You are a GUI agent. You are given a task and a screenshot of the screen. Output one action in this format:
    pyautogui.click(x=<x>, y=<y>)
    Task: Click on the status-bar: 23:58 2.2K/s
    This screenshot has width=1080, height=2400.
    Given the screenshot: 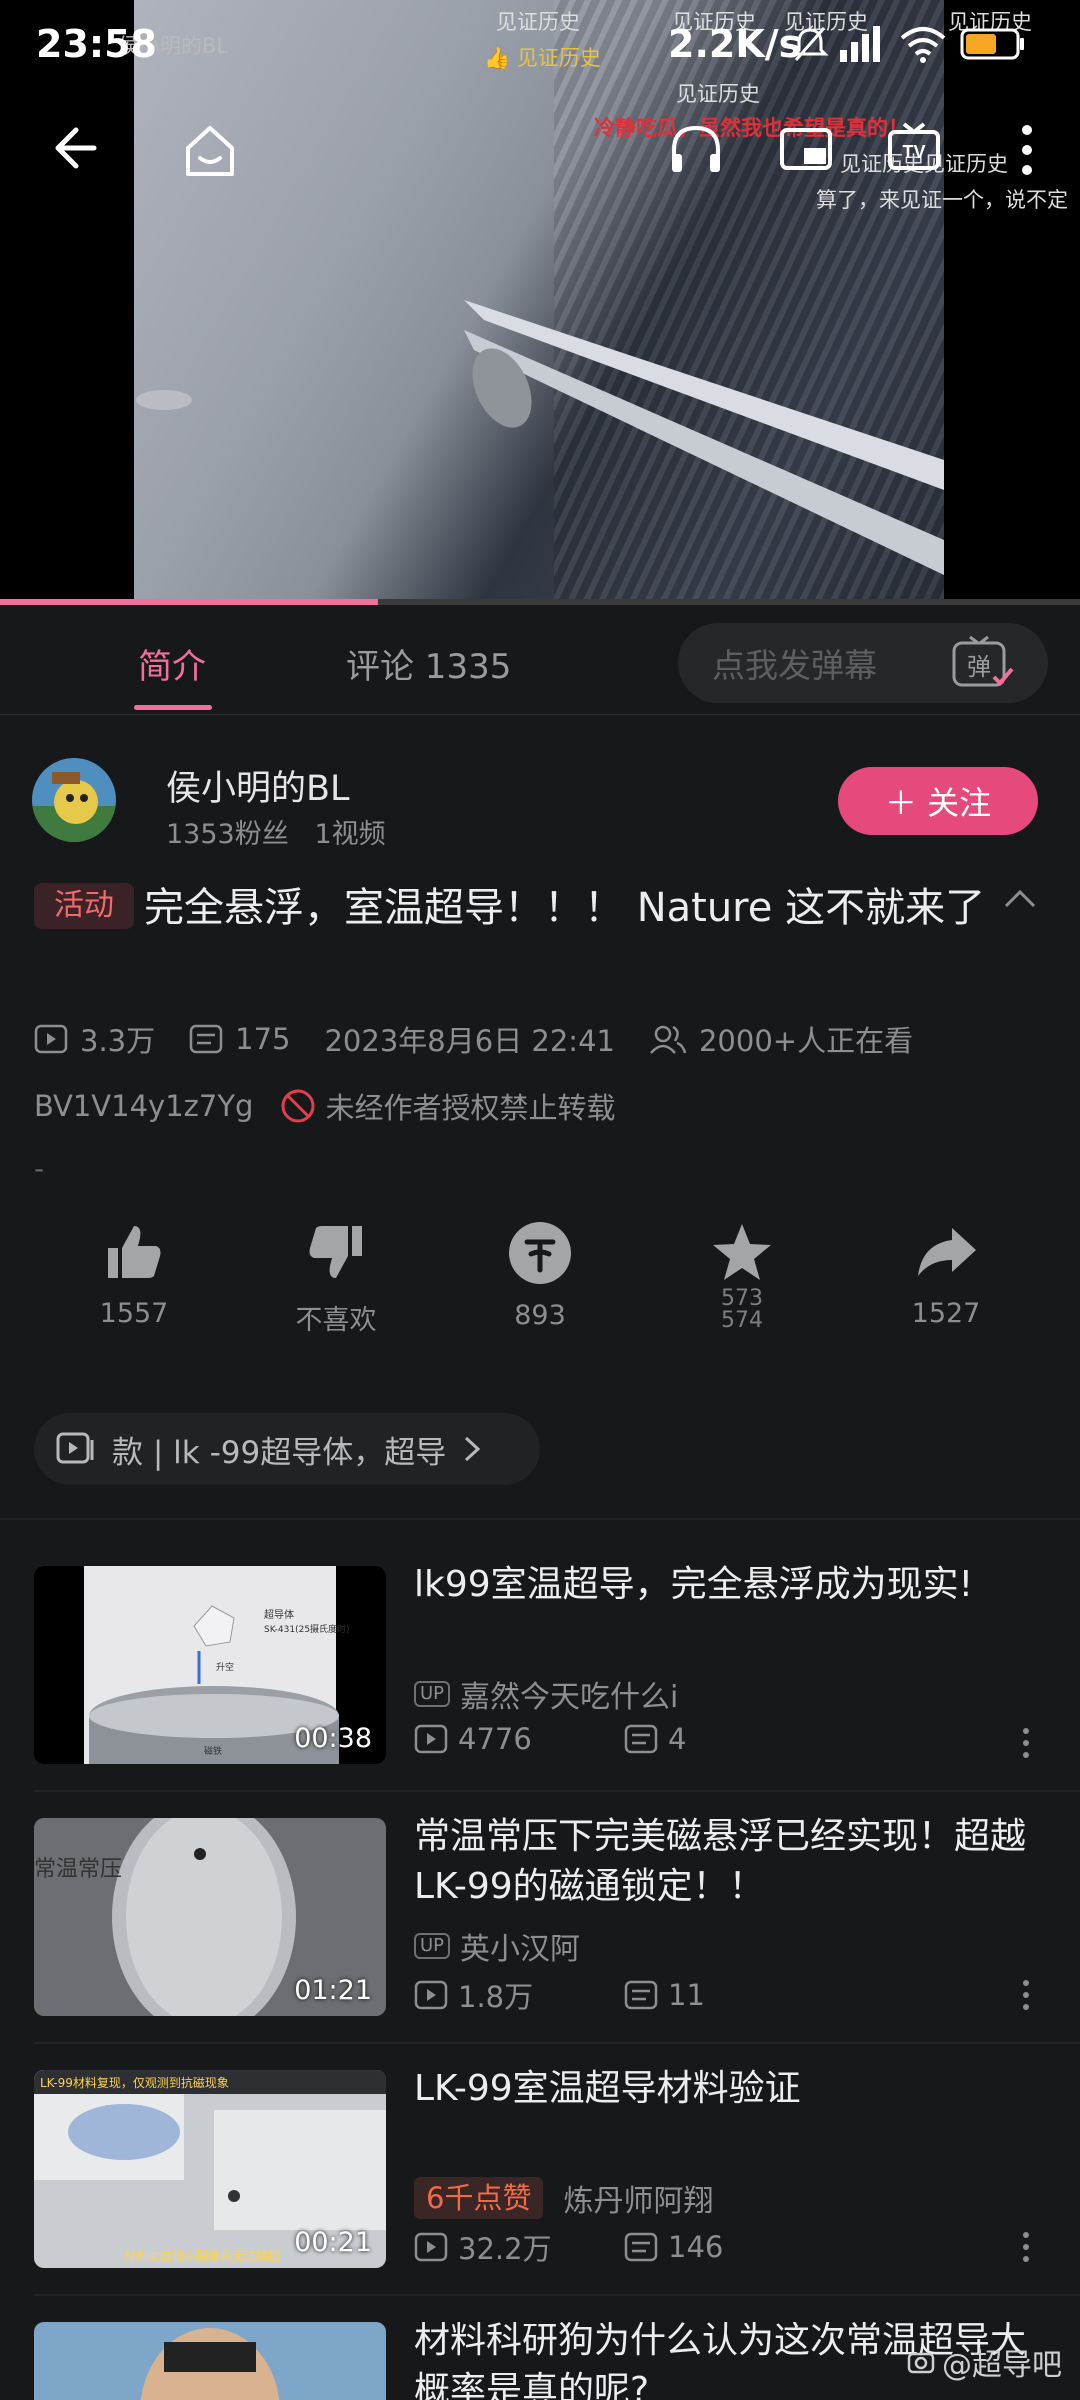 What is the action you would take?
    pyautogui.click(x=540, y=48)
    